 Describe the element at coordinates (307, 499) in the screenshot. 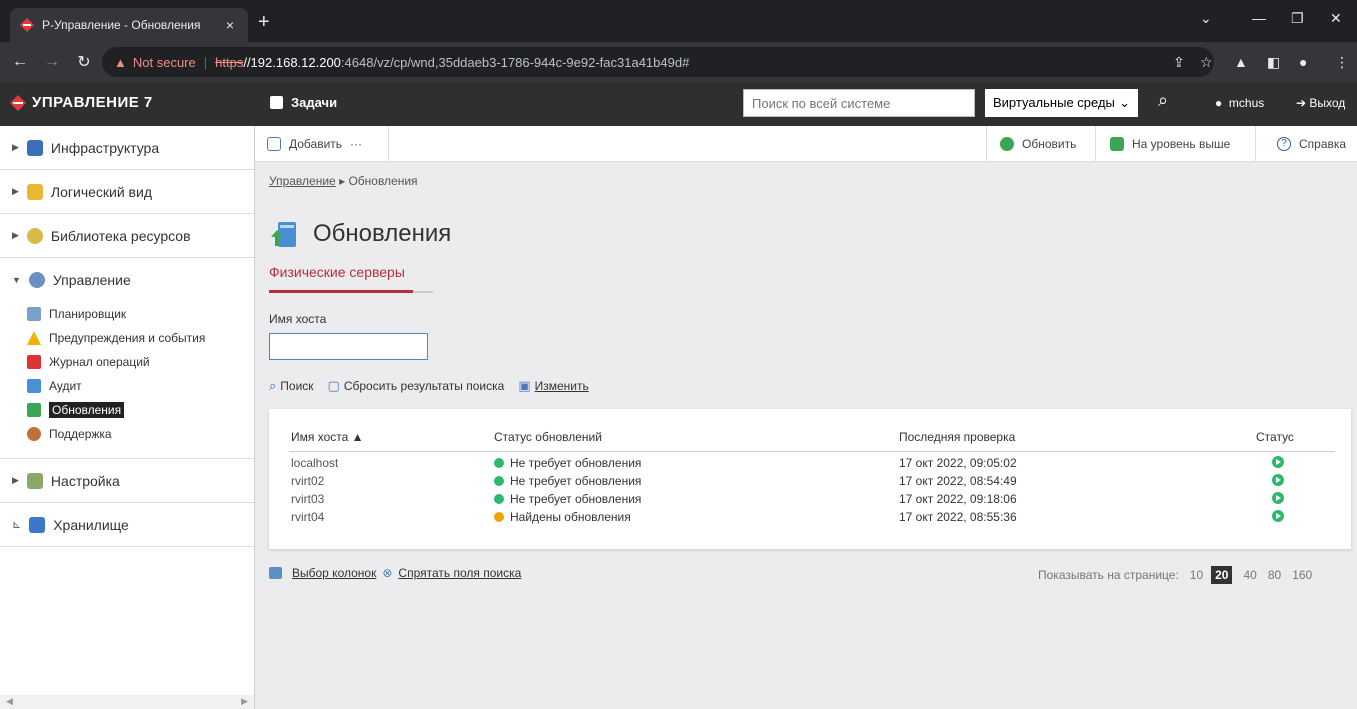

I see `hostname-cell: rvirt03` at that location.